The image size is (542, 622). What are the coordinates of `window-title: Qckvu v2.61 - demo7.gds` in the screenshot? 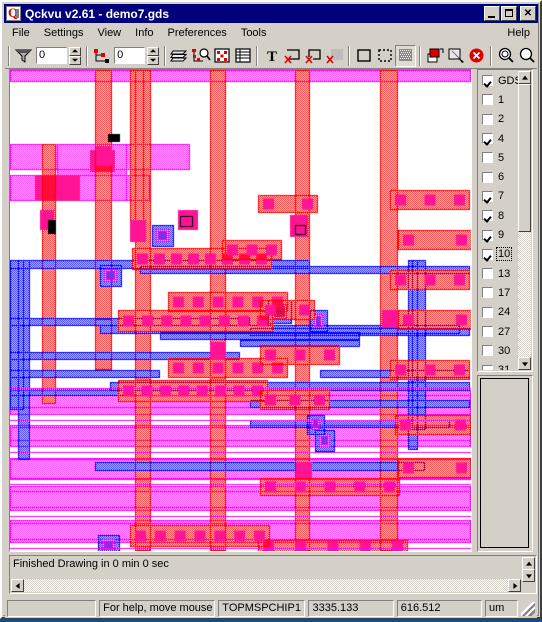 It's located at (97, 13).